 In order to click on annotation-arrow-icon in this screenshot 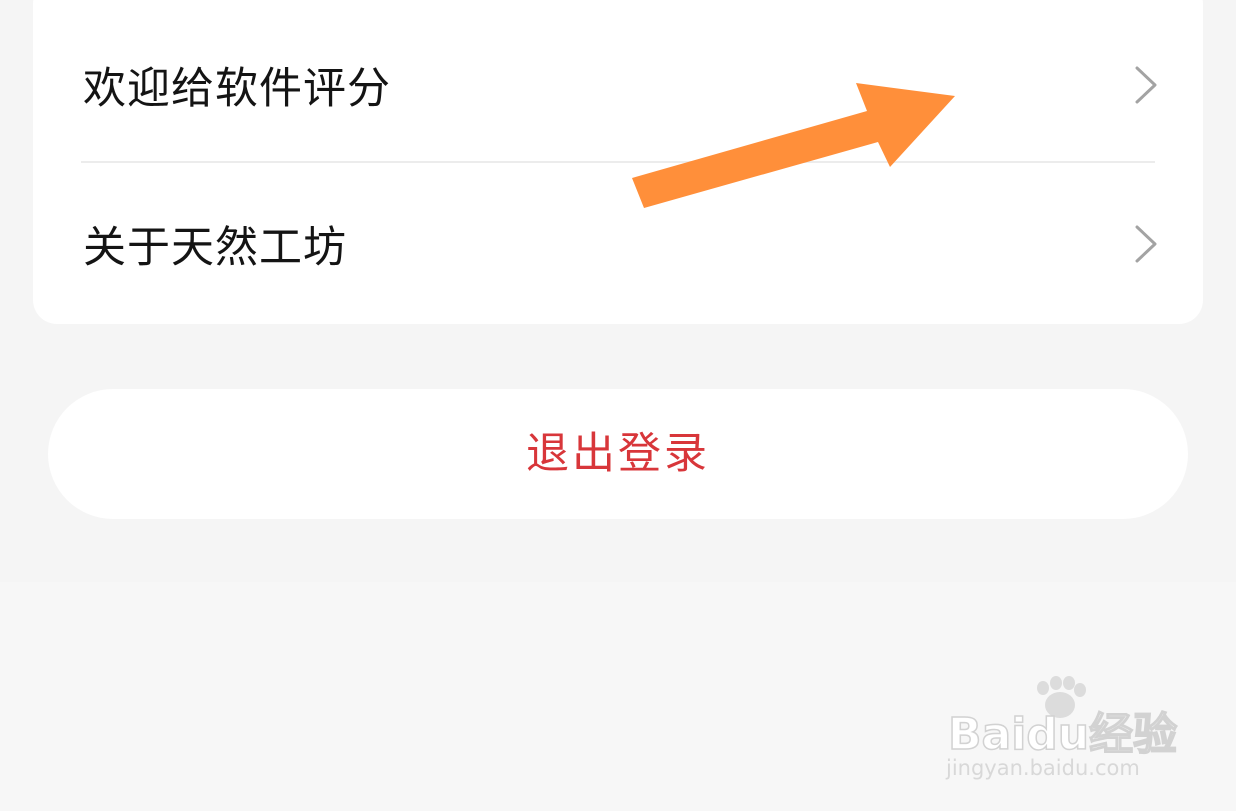, I will do `click(793, 145)`.